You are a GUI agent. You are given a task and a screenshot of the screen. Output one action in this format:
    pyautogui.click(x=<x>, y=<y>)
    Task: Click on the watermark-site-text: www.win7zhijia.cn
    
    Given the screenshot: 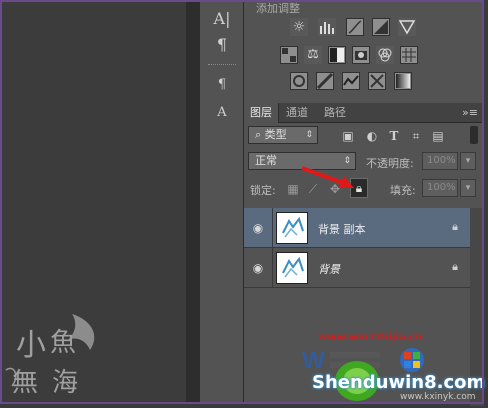 What is the action you would take?
    pyautogui.click(x=370, y=337)
    